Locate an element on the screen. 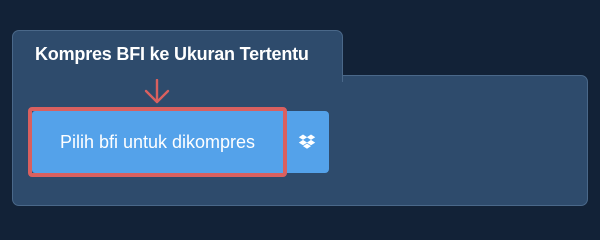 The image size is (600, 240). panel-title: Kompres BFI ke Ukuran Tertentu is located at coordinates (172, 54).